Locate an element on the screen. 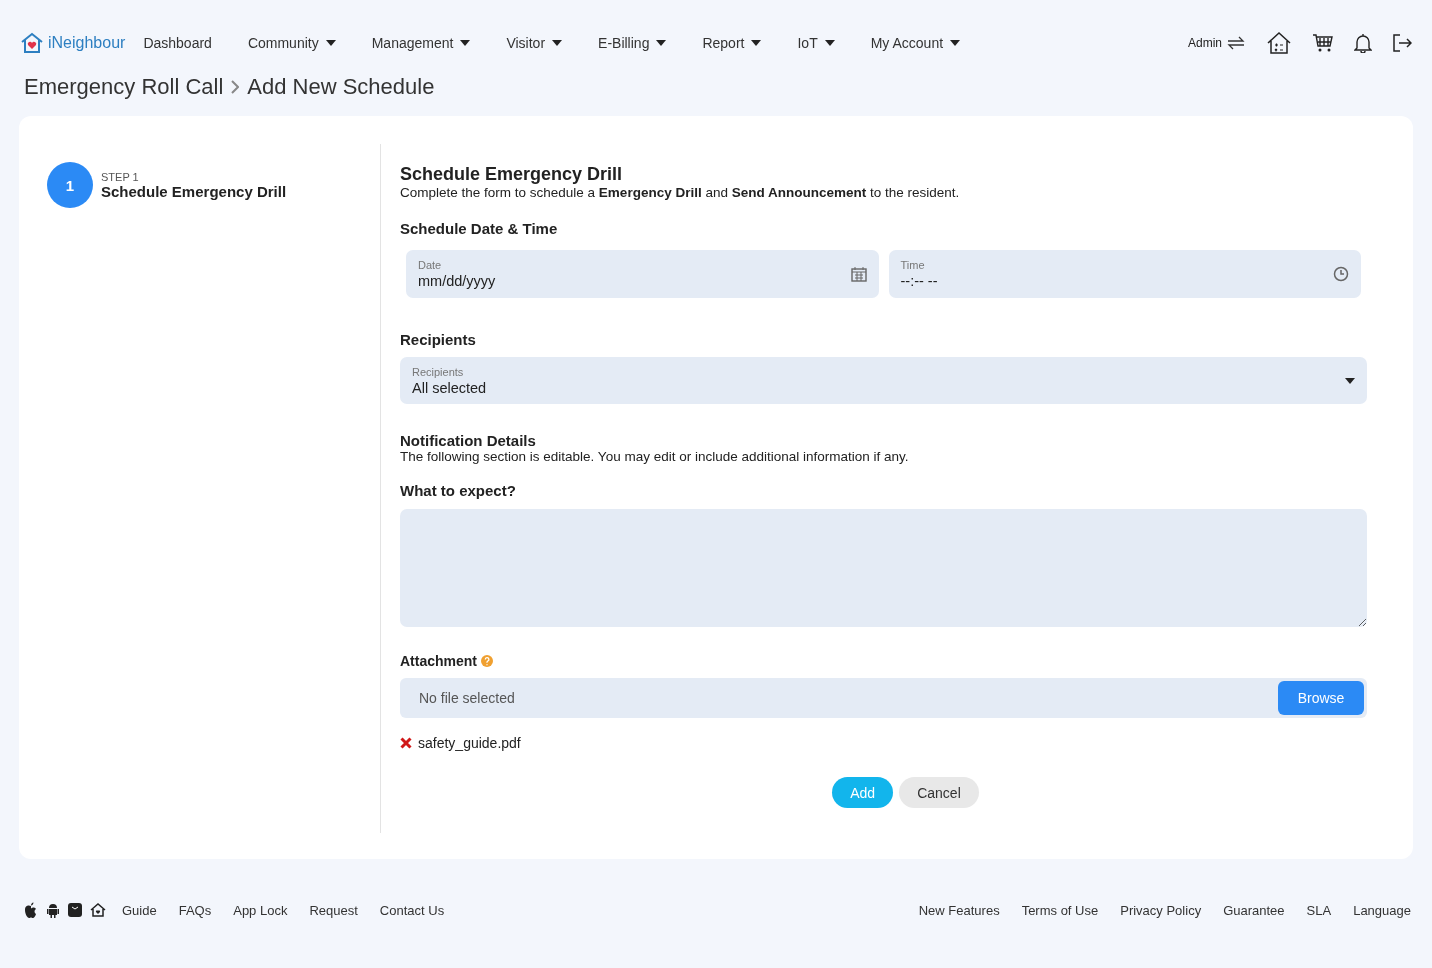 This screenshot has height=968, width=1432. nav-item: IoT is located at coordinates (816, 43).